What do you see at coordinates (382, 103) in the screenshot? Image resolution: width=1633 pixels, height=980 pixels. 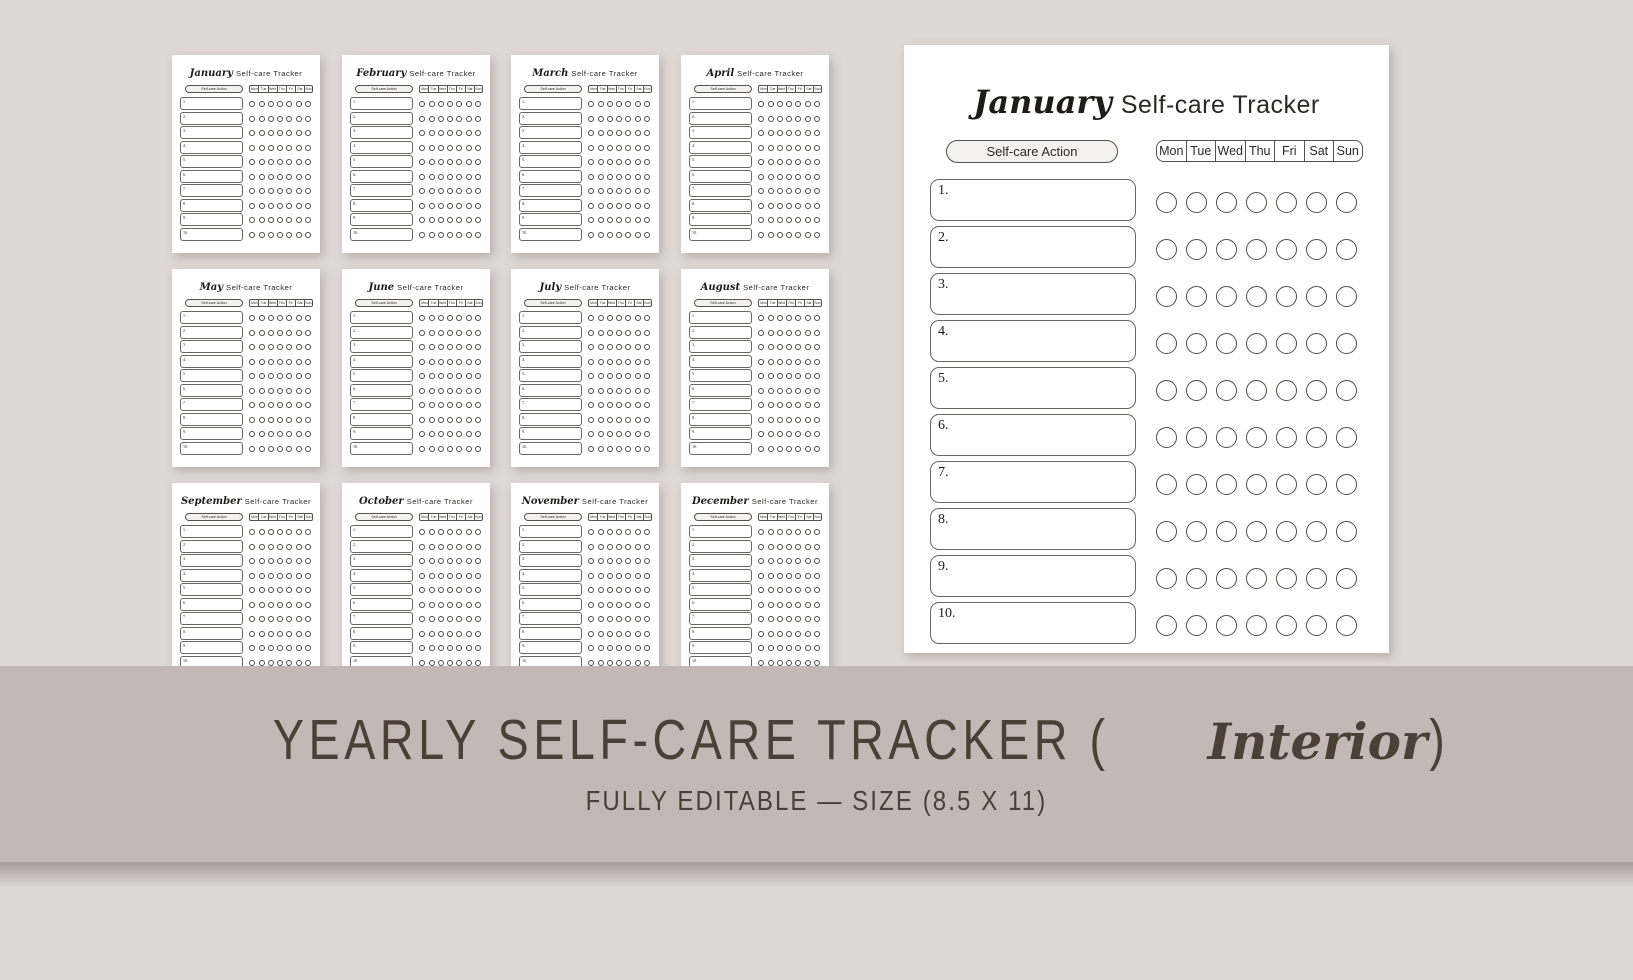 I see `action-row: 1.` at bounding box center [382, 103].